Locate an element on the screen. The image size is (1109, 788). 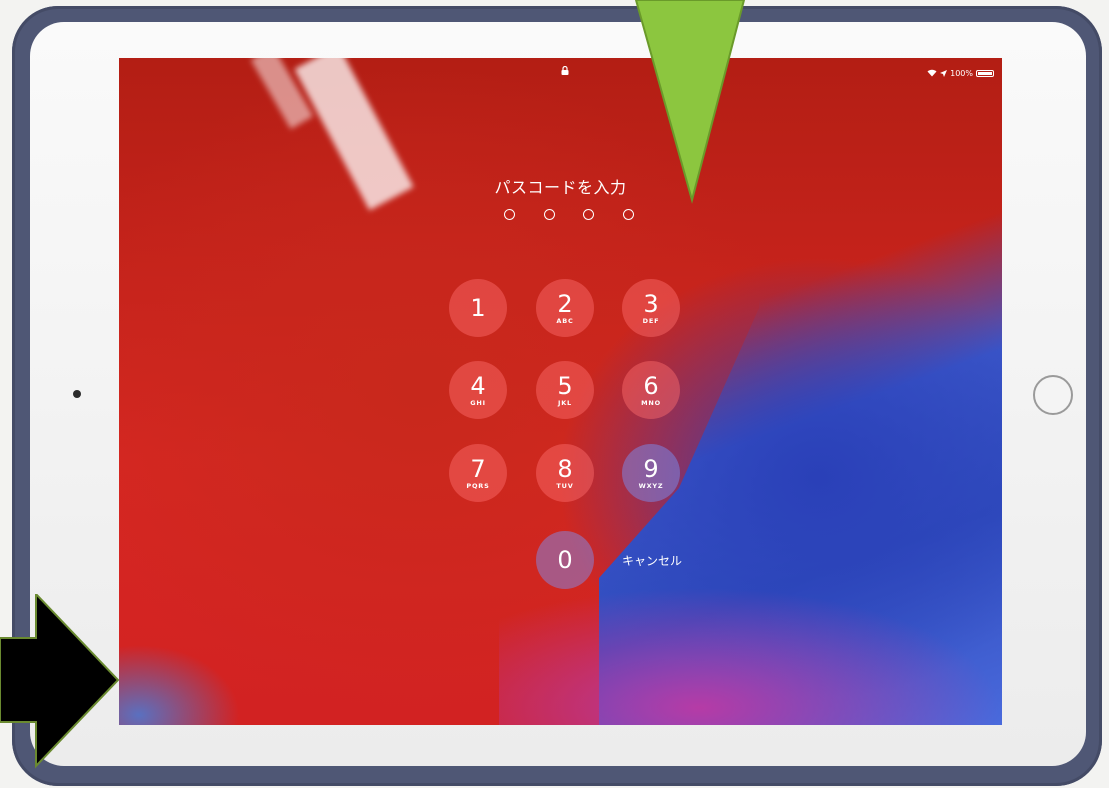
key-number: 5 is located at coordinates (565, 385).